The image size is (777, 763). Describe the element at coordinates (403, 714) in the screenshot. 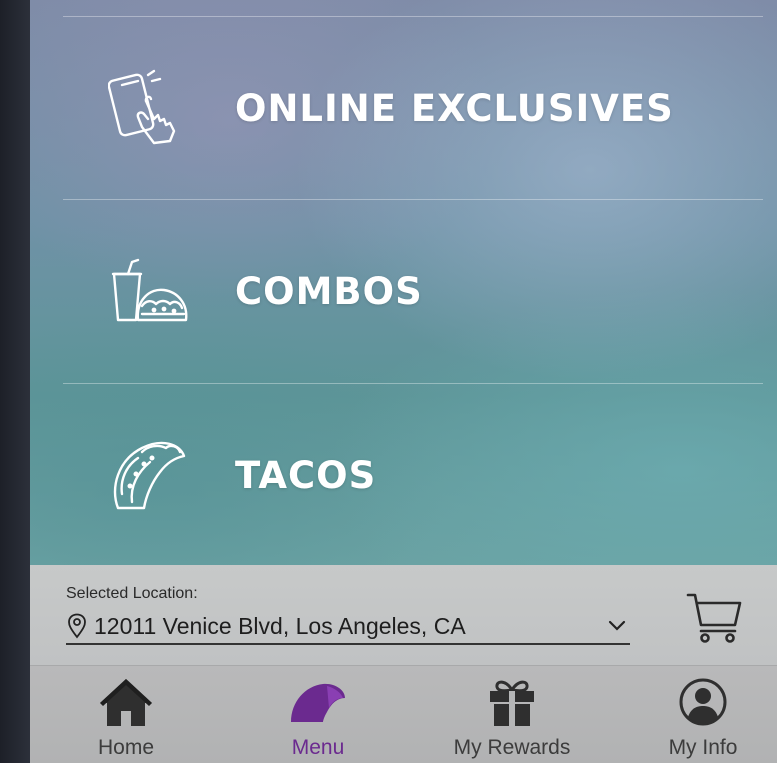

I see `bottom-tab-bar: Home Menu My Rewards My Info` at that location.